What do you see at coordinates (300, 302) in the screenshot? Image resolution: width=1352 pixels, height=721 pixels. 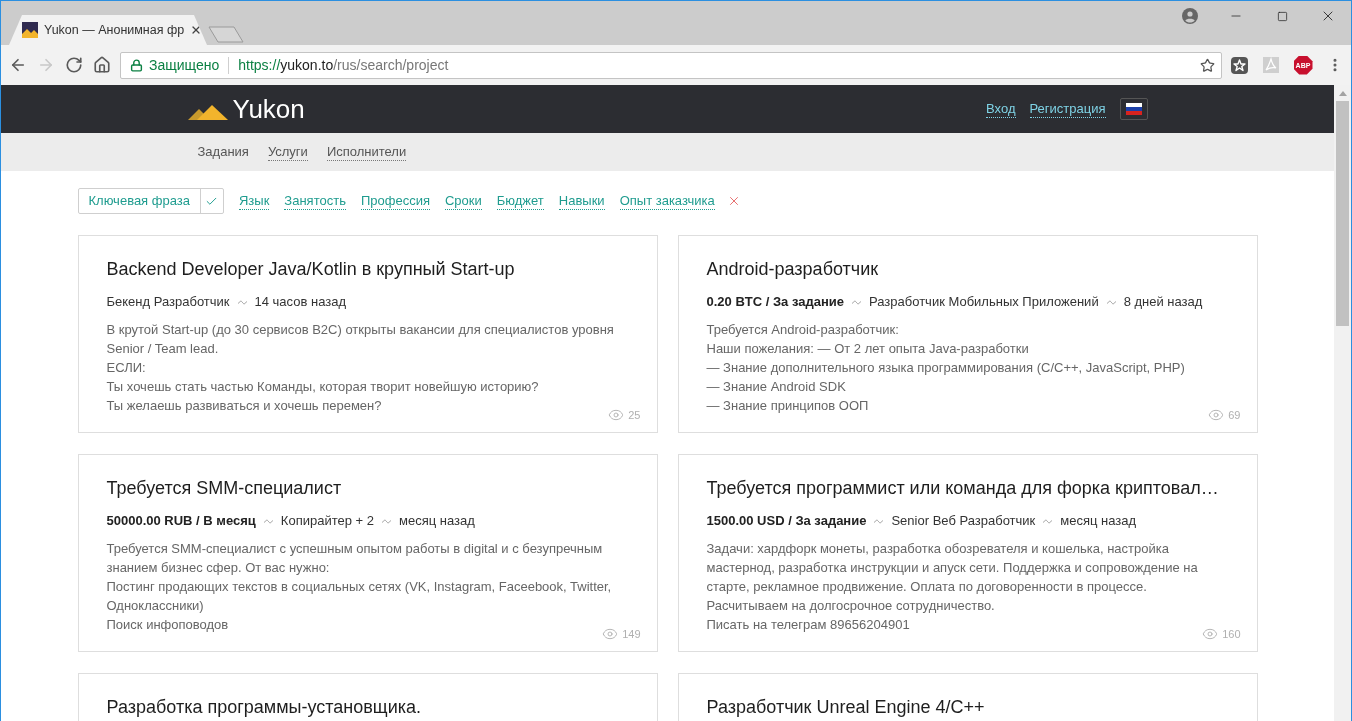 I see `time-text: 14 часов назад` at bounding box center [300, 302].